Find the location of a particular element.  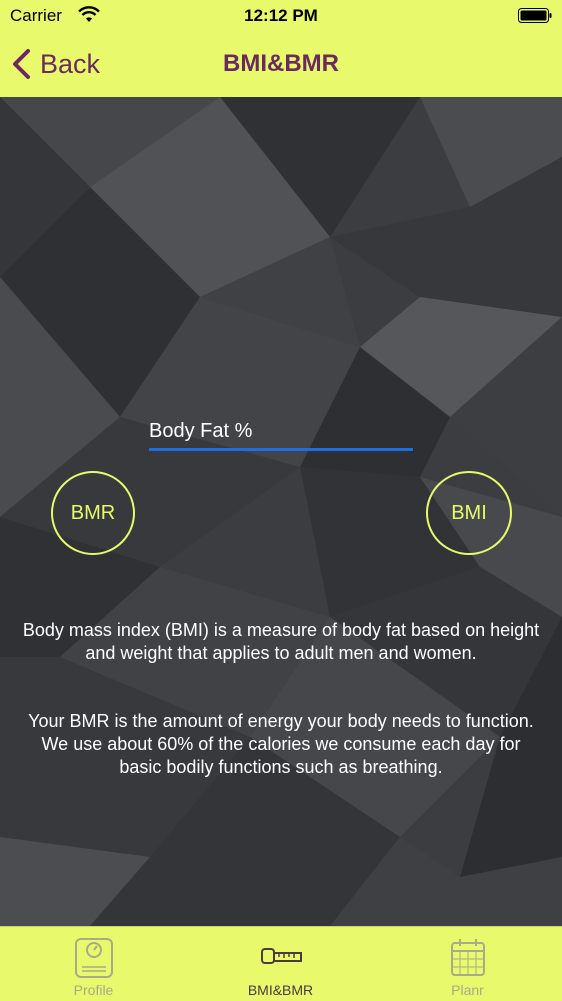

scale-icon is located at coordinates (93, 958).